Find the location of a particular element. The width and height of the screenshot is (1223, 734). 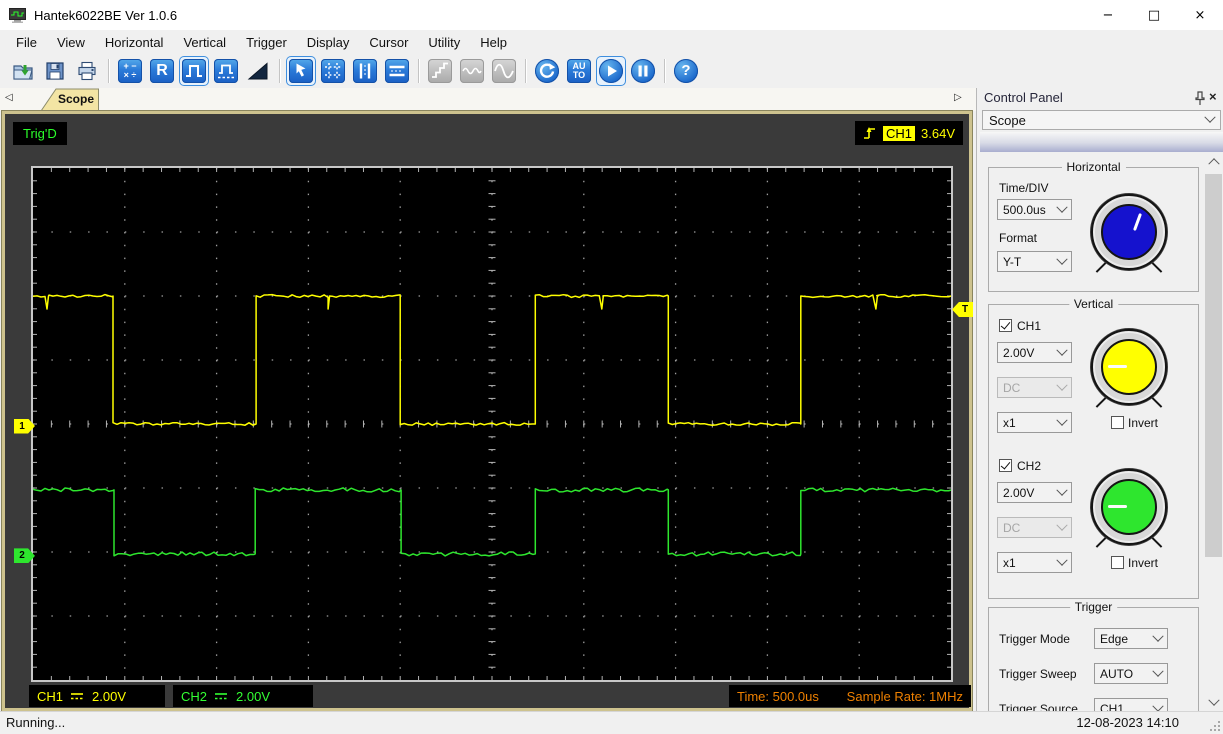

time-div-select: 500.0us is located at coordinates (1034, 209).